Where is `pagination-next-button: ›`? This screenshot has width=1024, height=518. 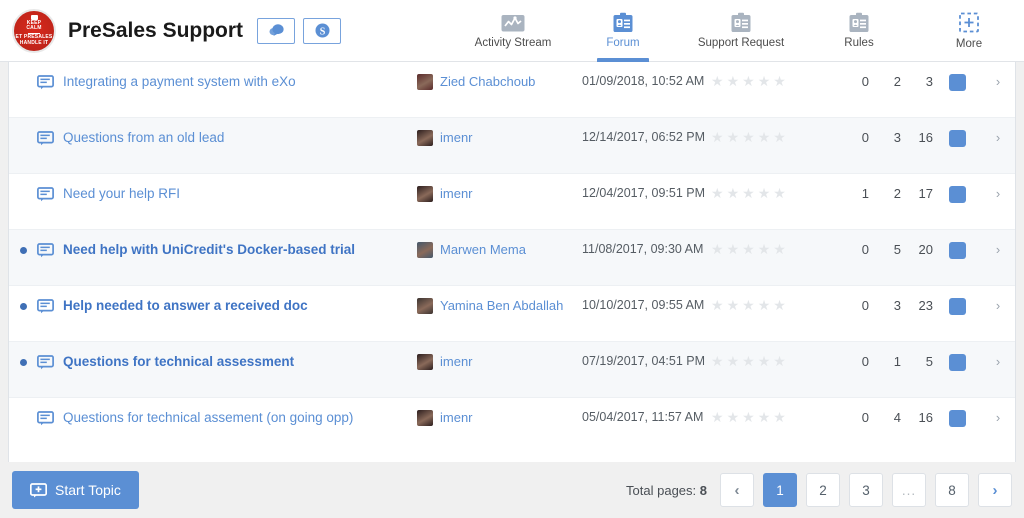 pagination-next-button: › is located at coordinates (995, 490).